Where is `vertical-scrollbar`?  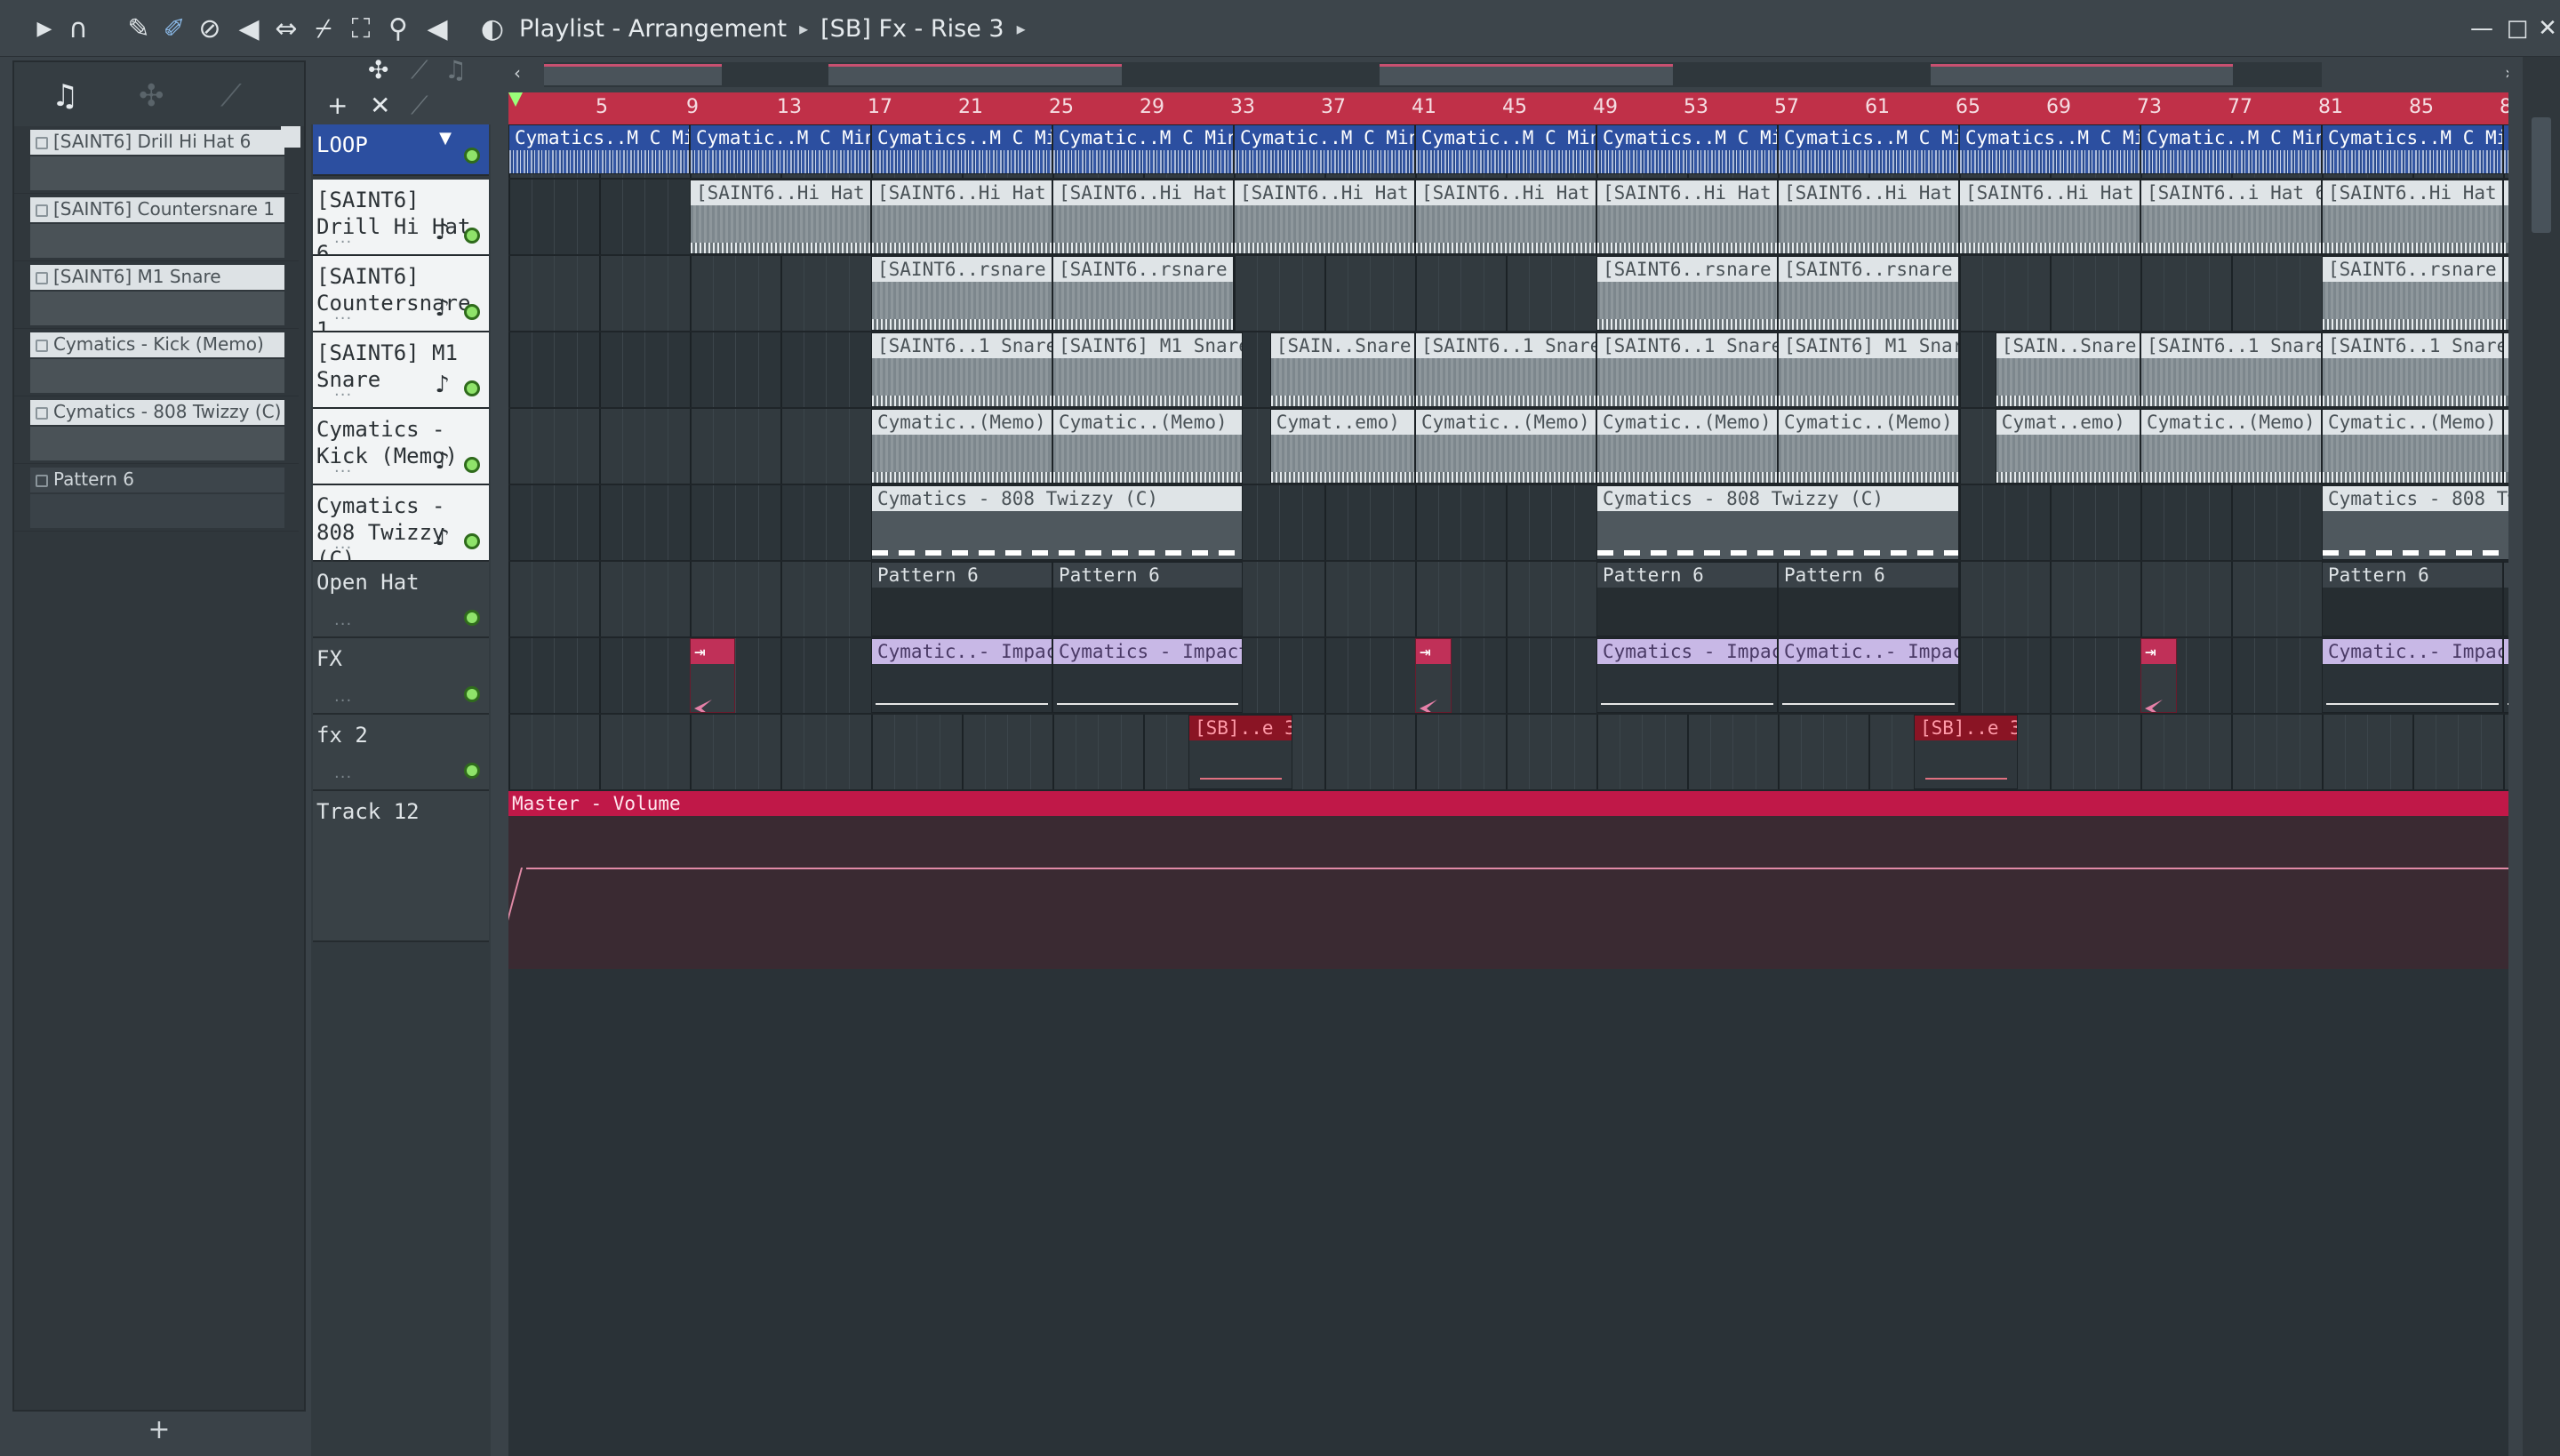
vertical-scrollbar is located at coordinates (2541, 756).